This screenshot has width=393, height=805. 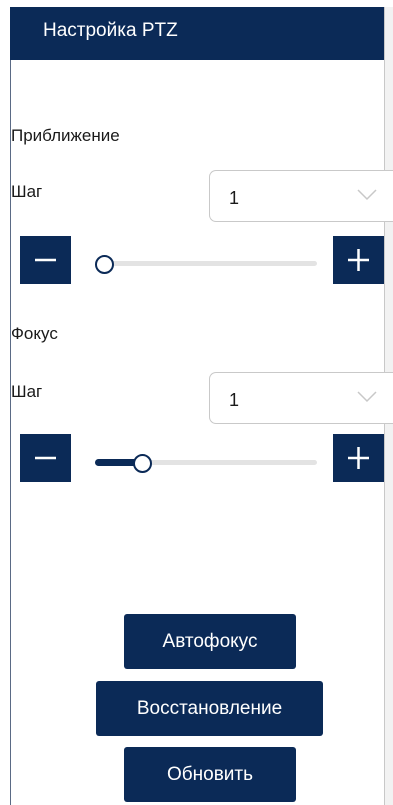 What do you see at coordinates (197, 33) in the screenshot?
I see `panel-header: Настройка PTZ` at bounding box center [197, 33].